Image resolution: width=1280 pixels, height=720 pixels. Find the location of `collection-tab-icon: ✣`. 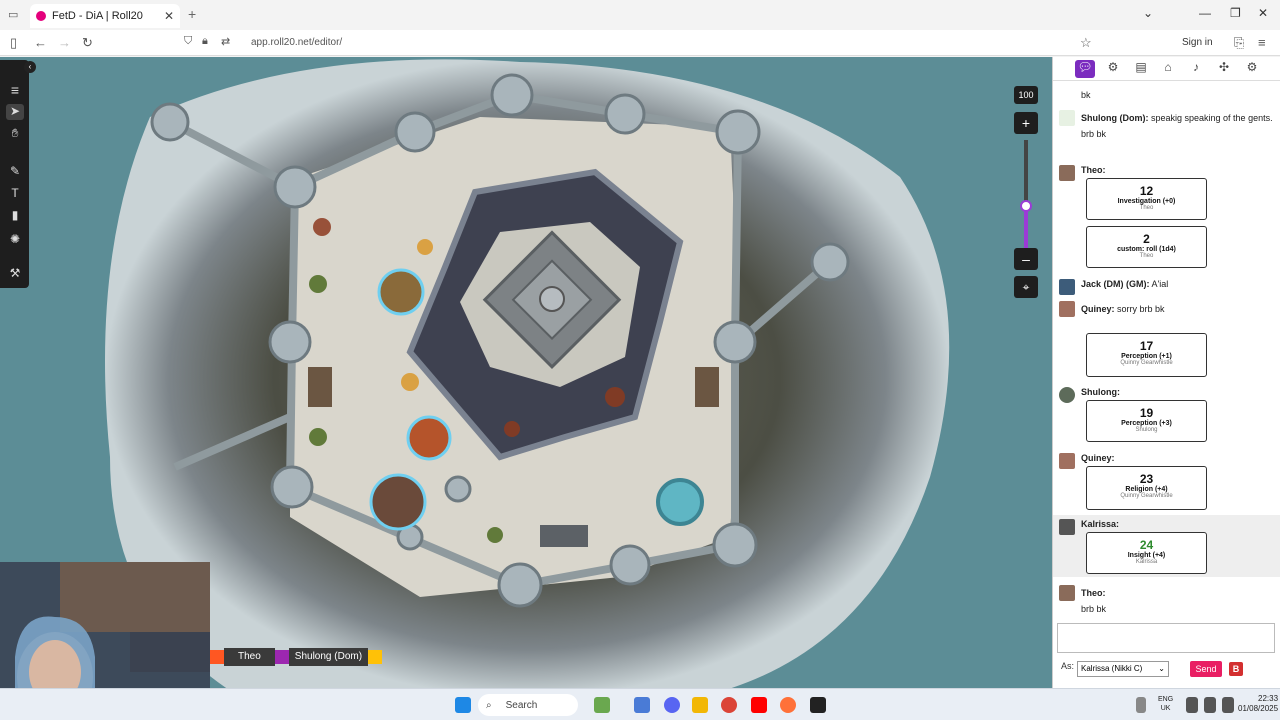

collection-tab-icon: ✣ is located at coordinates (1224, 69).